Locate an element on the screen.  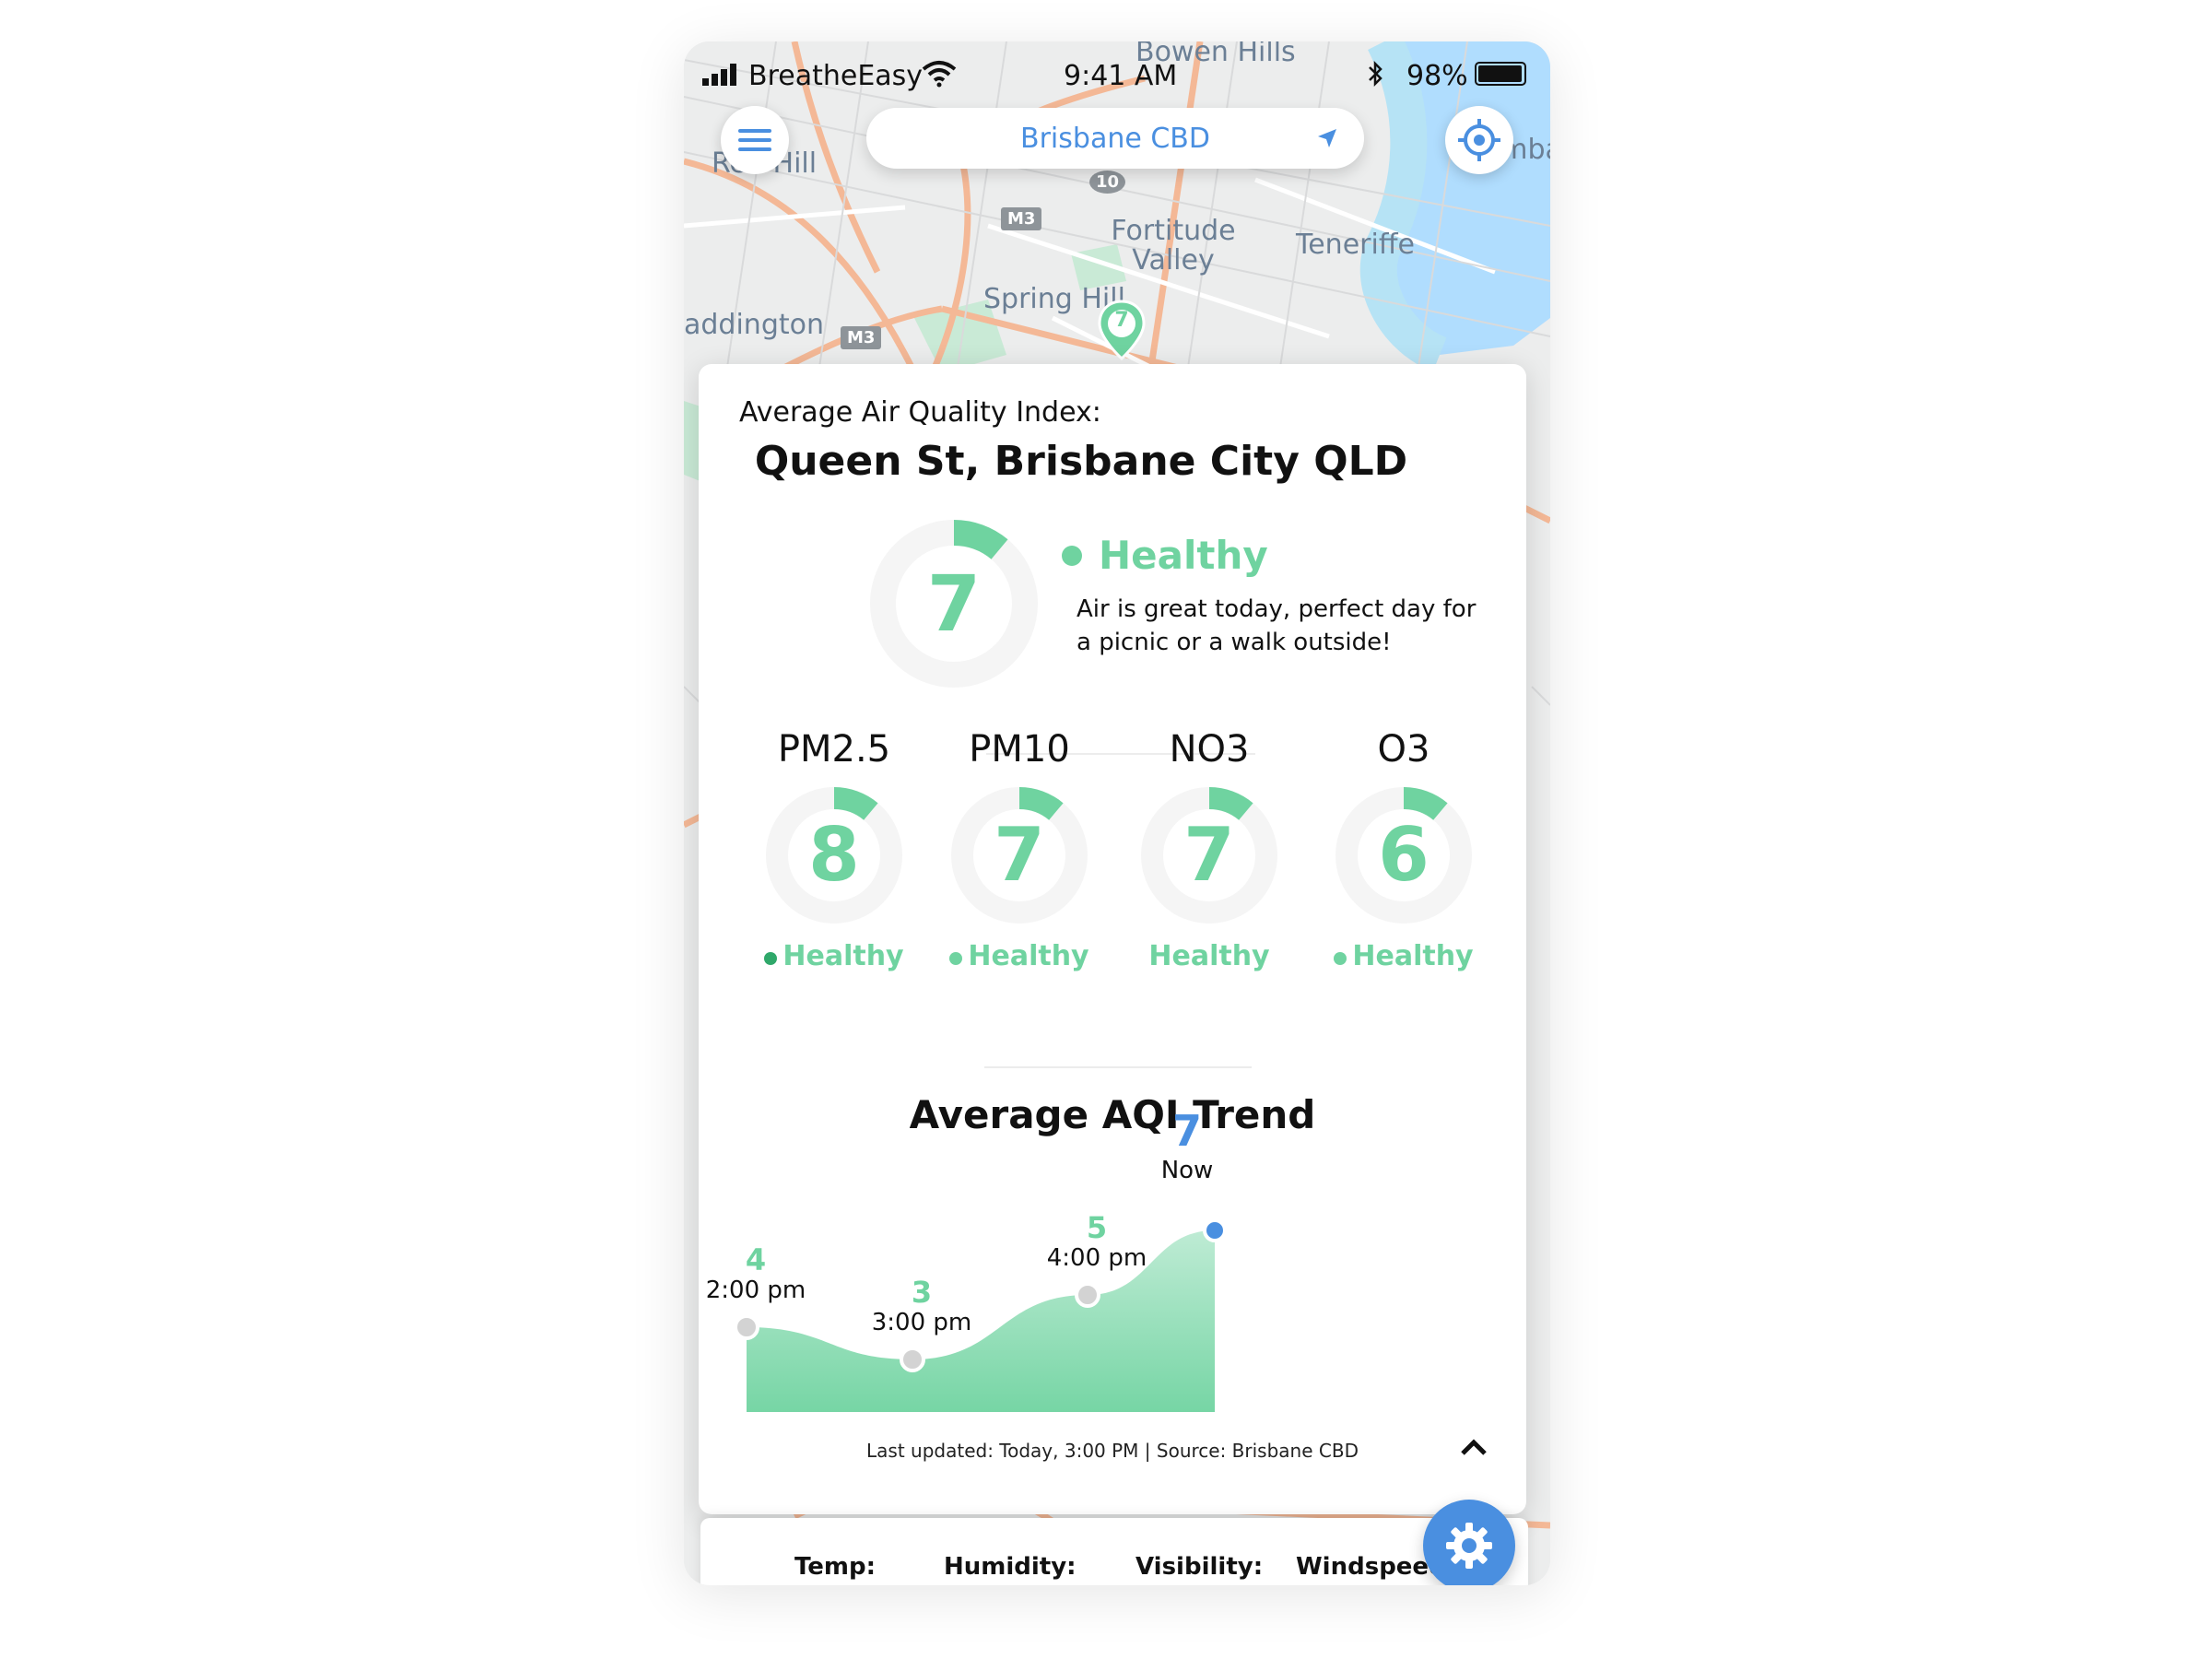
trend-time-label: 3:00 pm is located at coordinates (921, 1322).